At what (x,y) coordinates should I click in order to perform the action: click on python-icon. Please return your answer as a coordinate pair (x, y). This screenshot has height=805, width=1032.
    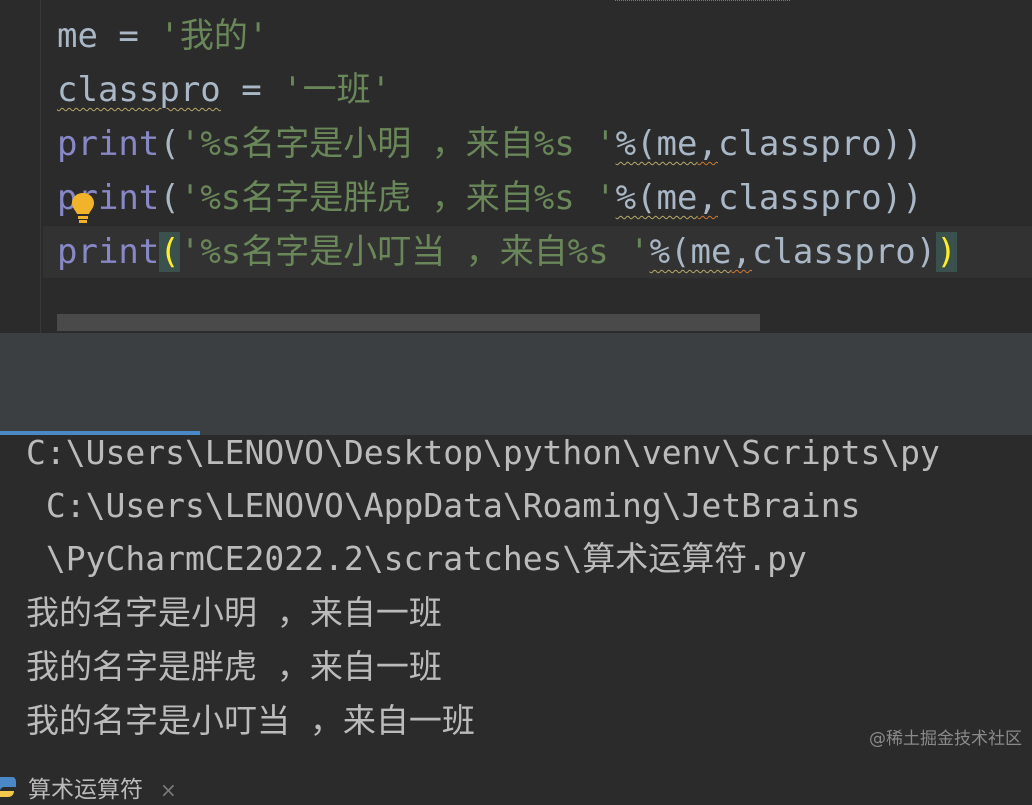
    Looking at the image, I should click on (8, 787).